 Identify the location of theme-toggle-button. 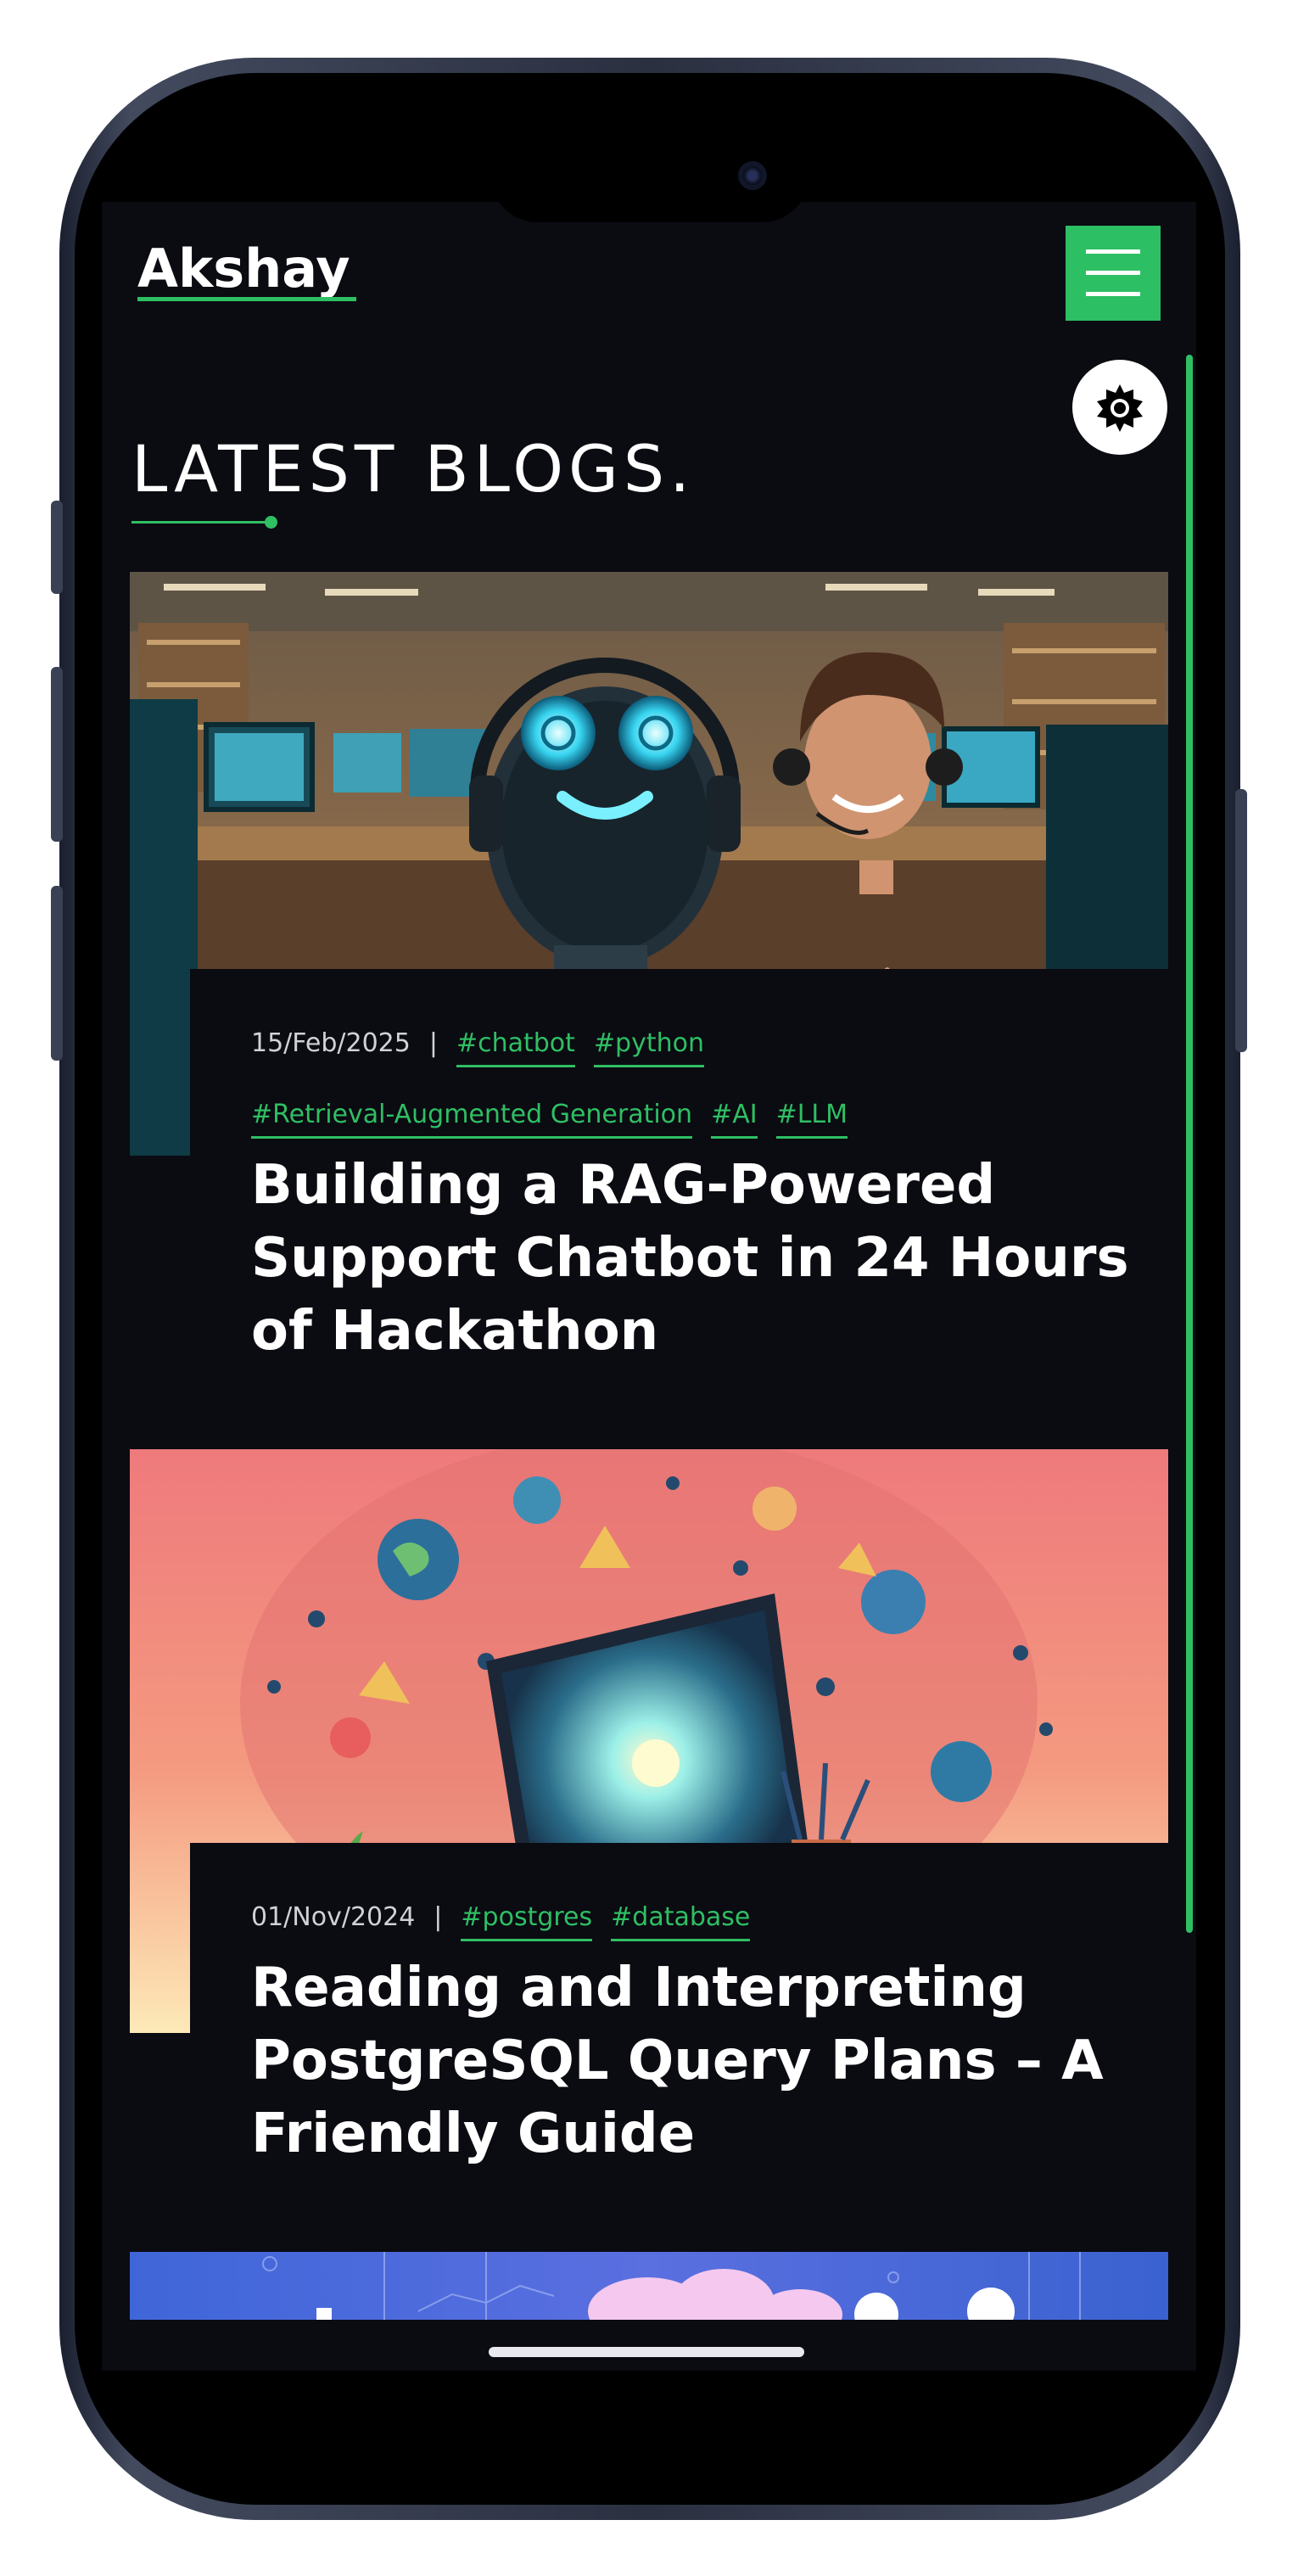
(1119, 408).